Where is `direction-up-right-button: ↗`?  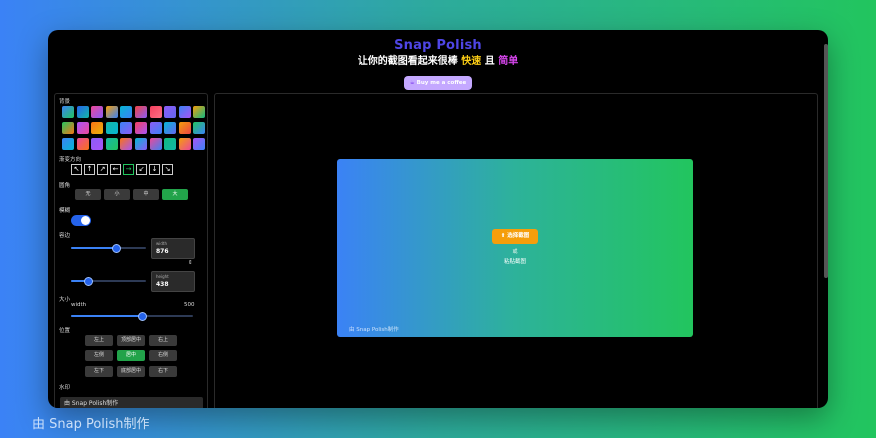
direction-up-right-button: ↗ is located at coordinates (102, 169).